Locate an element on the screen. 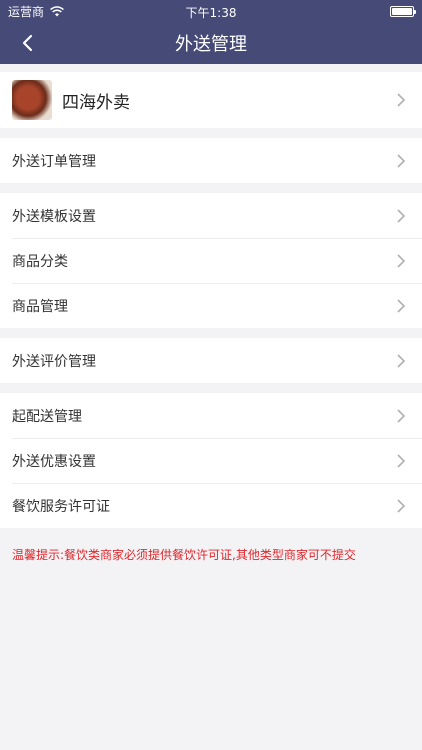 The height and width of the screenshot is (750, 422). menu-item-label: 外送优惠设置 is located at coordinates (54, 461).